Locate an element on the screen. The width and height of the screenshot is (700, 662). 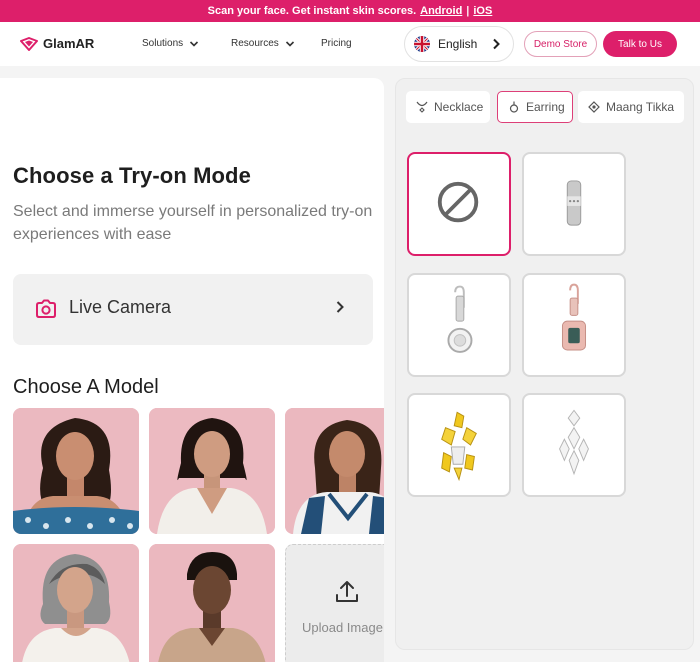
language-label: English is located at coordinates (458, 44).